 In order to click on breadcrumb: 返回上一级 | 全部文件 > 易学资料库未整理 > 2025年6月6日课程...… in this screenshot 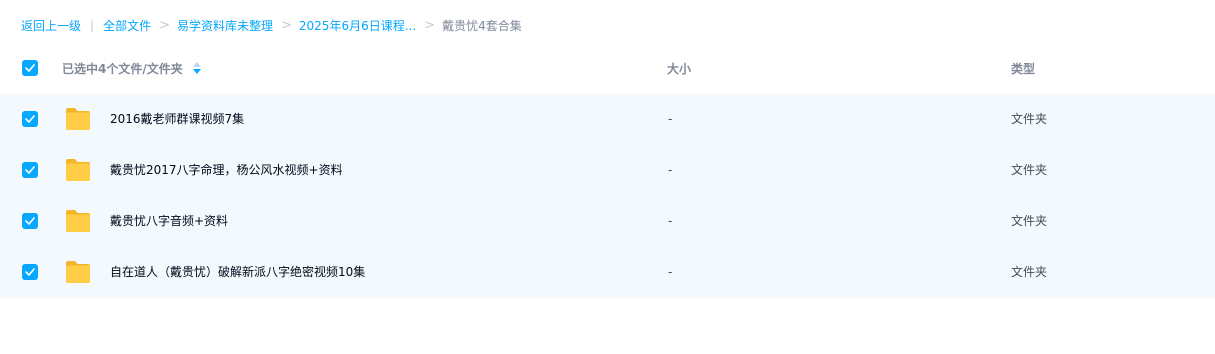, I will do `click(271, 25)`.